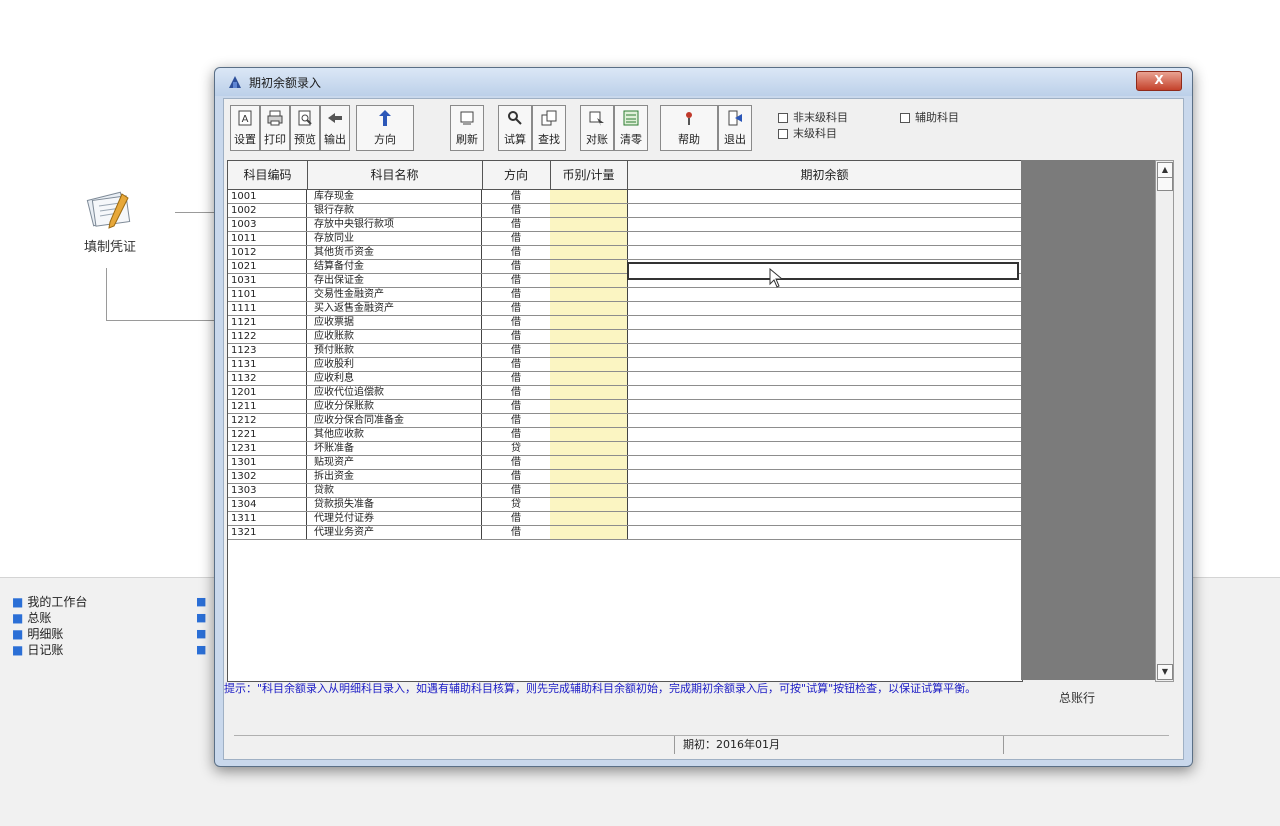 The image size is (1280, 826). What do you see at coordinates (267, 462) in the screenshot?
I see `account-code-cell: 1301` at bounding box center [267, 462].